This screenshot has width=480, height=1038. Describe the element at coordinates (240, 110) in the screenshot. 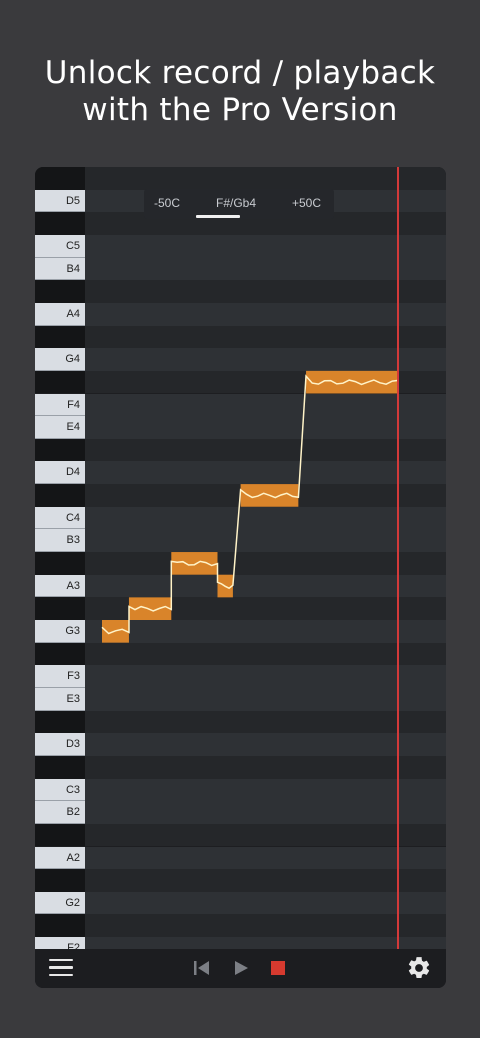

I see `promo-line-2: with the Pro Version` at that location.